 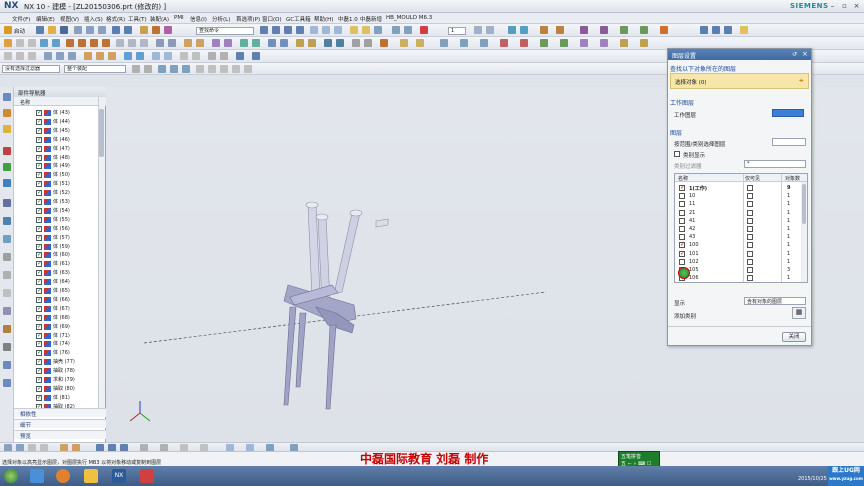 I want to click on navigator-row: 体 (48), so click(x=56, y=158).